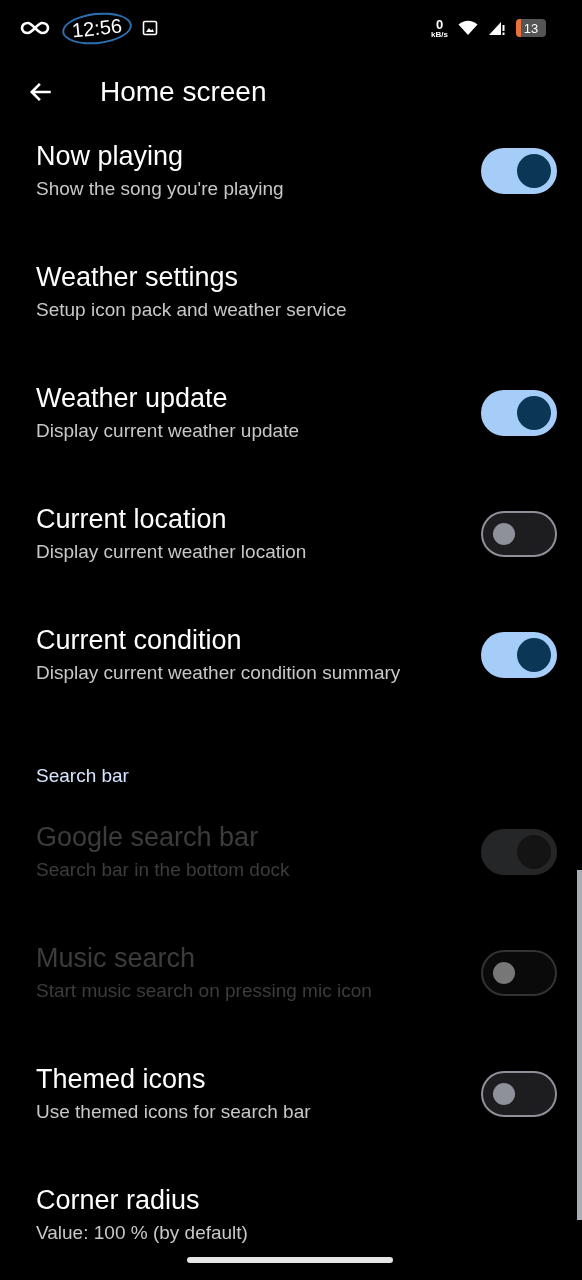 This screenshot has height=1280, width=582. I want to click on setting-summary: Show the song you're playing, so click(160, 189).